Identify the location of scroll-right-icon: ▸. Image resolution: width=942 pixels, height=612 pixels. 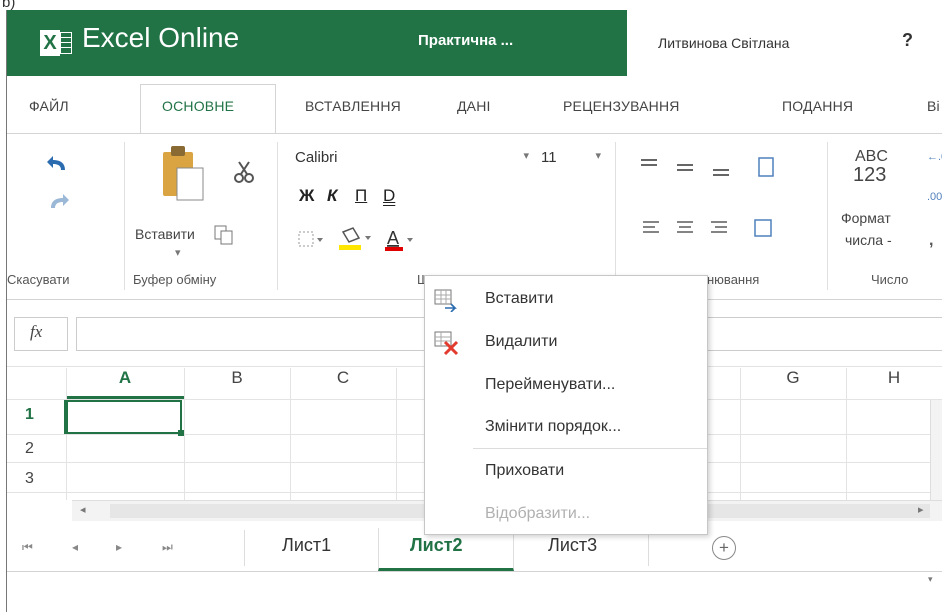
(921, 509).